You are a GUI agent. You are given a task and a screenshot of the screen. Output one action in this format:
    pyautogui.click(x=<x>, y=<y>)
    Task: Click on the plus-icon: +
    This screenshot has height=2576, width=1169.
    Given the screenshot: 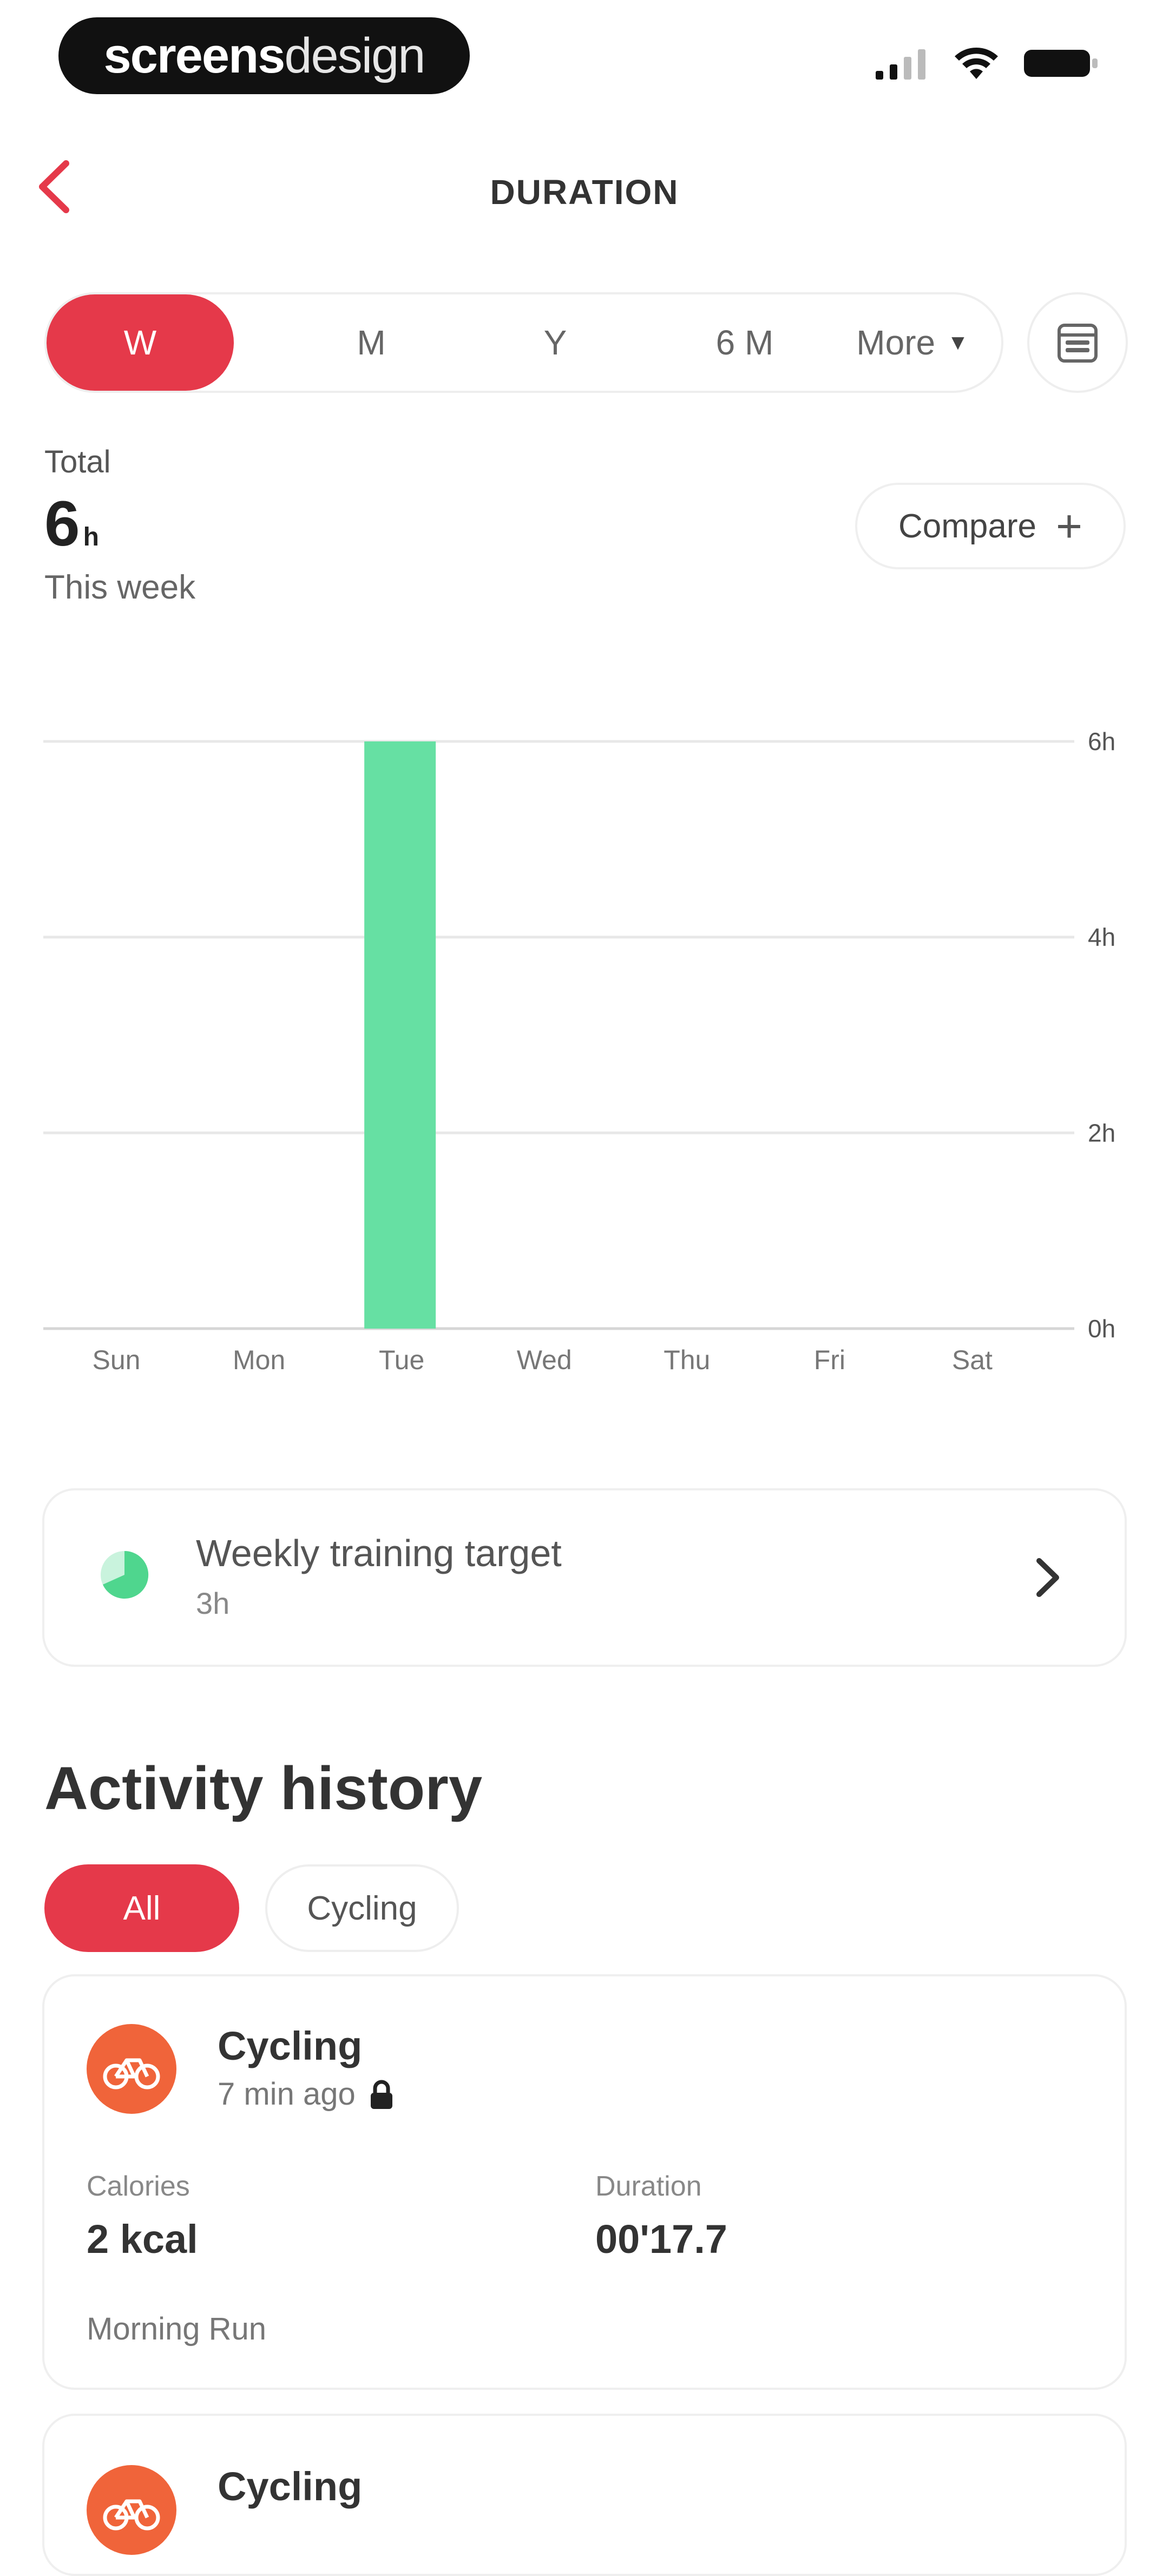 What is the action you would take?
    pyautogui.click(x=1069, y=526)
    